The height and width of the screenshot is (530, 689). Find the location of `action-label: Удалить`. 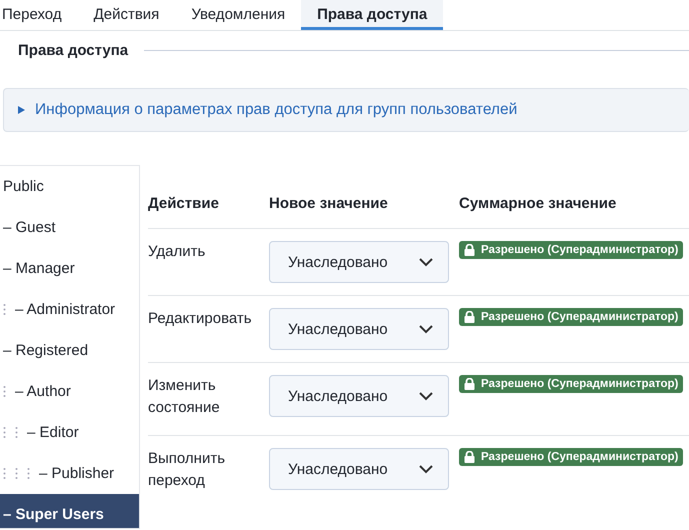

action-label: Удалить is located at coordinates (177, 252).